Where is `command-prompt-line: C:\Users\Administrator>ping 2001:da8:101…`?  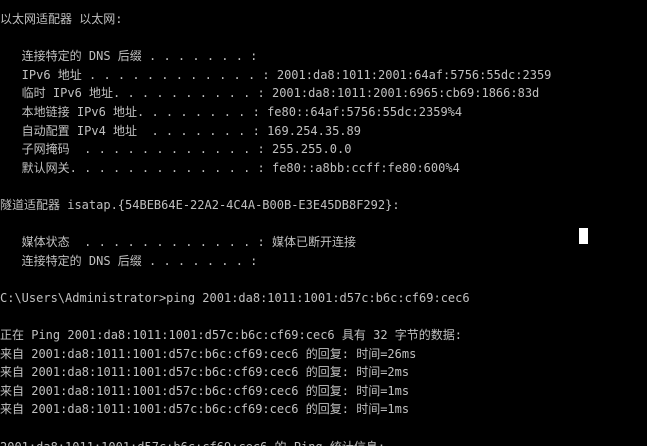 command-prompt-line: C:\Users\Administrator>ping 2001:da8:101… is located at coordinates (235, 297).